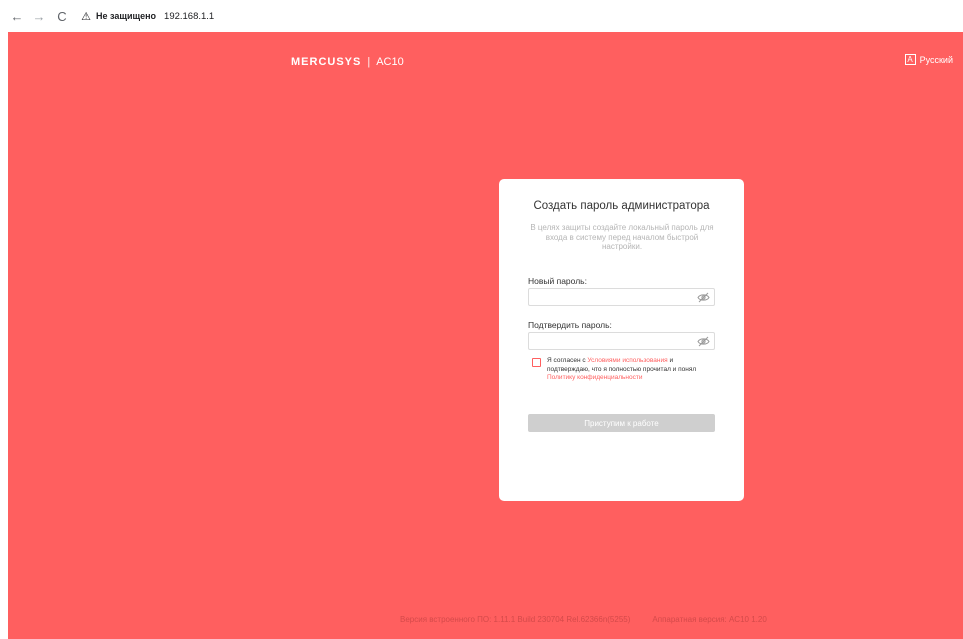 The height and width of the screenshot is (639, 963). I want to click on language-selector: A Русский, so click(928, 59).